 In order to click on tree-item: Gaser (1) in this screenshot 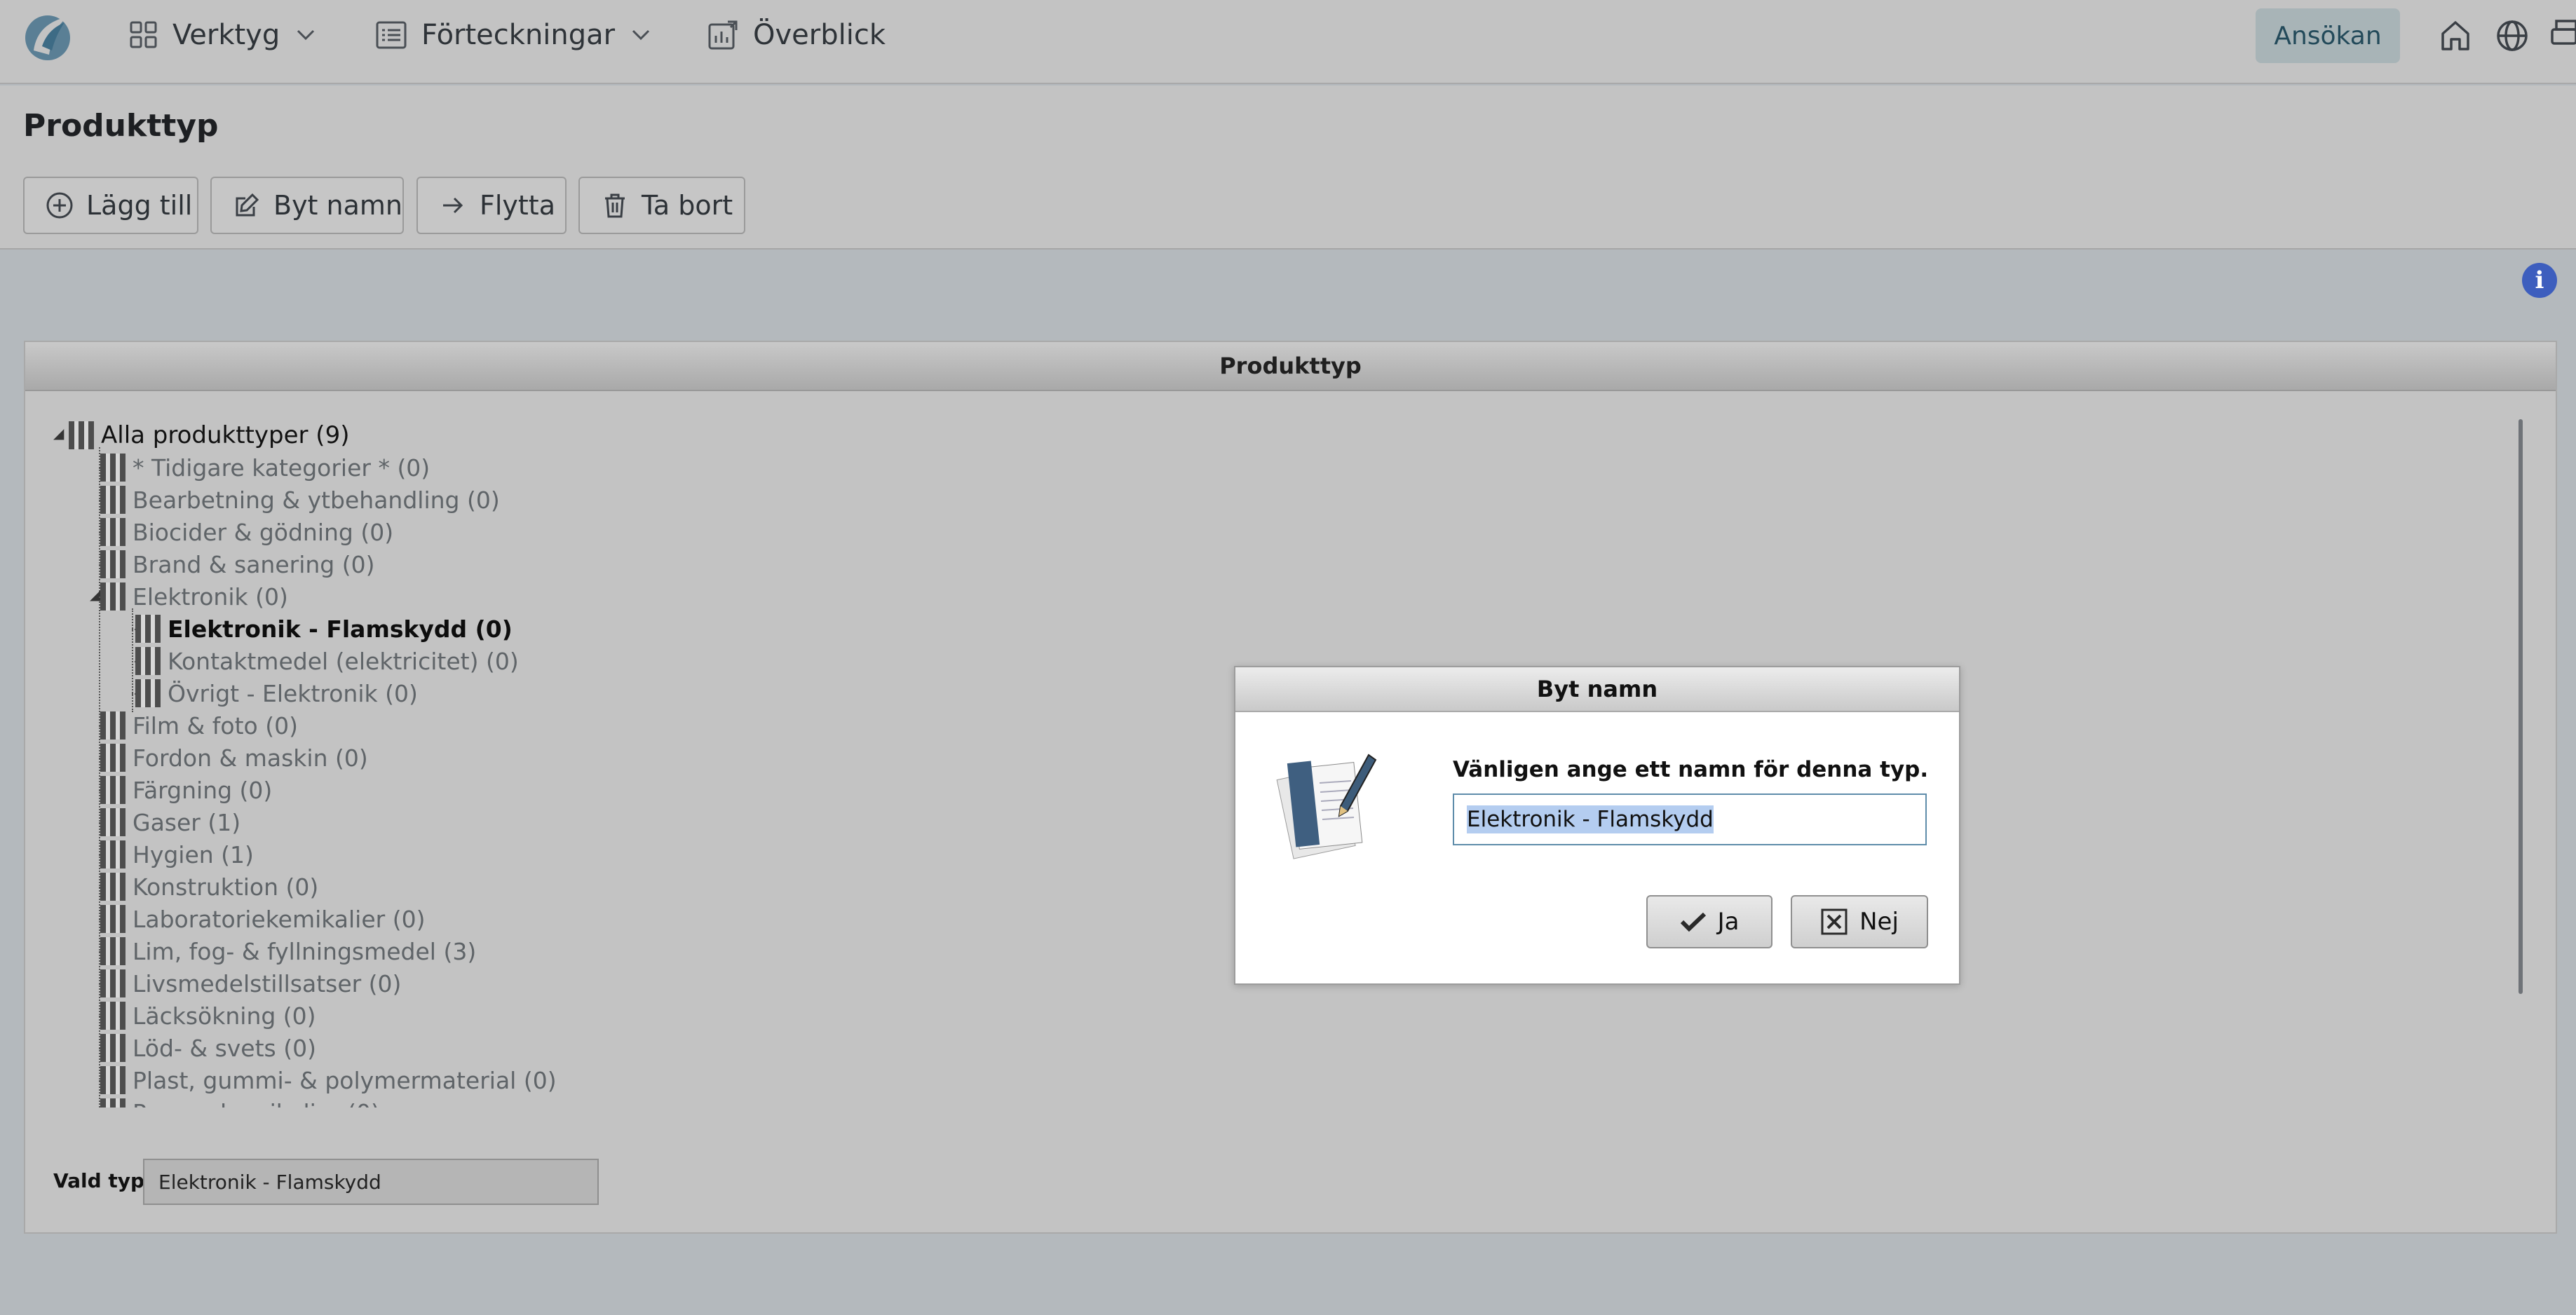, I will do `click(169, 822)`.